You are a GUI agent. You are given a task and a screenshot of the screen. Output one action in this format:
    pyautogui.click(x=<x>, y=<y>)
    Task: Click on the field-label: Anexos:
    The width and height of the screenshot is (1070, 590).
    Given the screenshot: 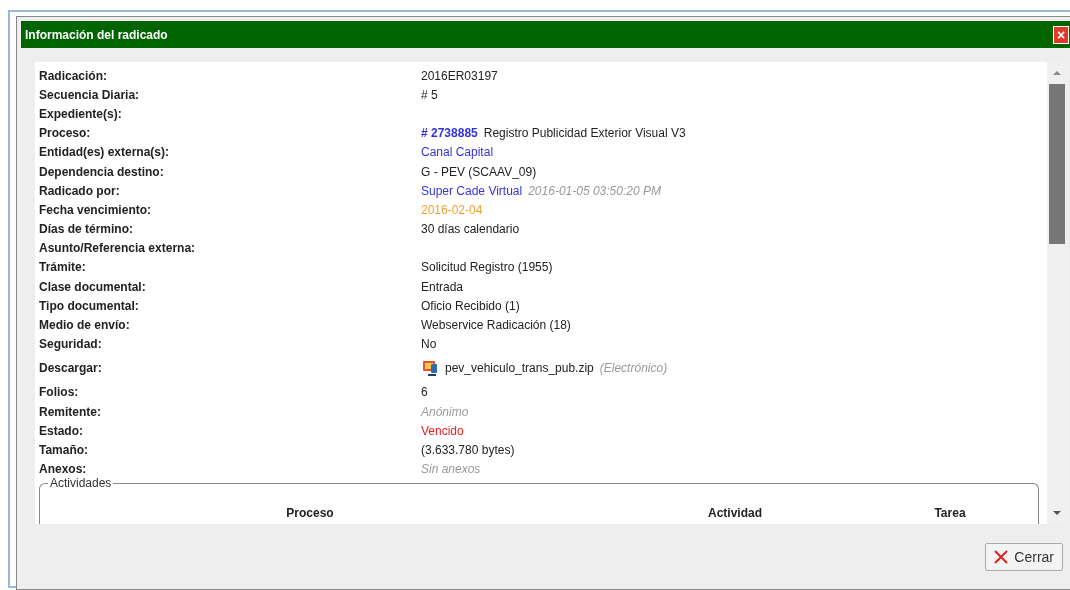 What is the action you would take?
    pyautogui.click(x=63, y=469)
    